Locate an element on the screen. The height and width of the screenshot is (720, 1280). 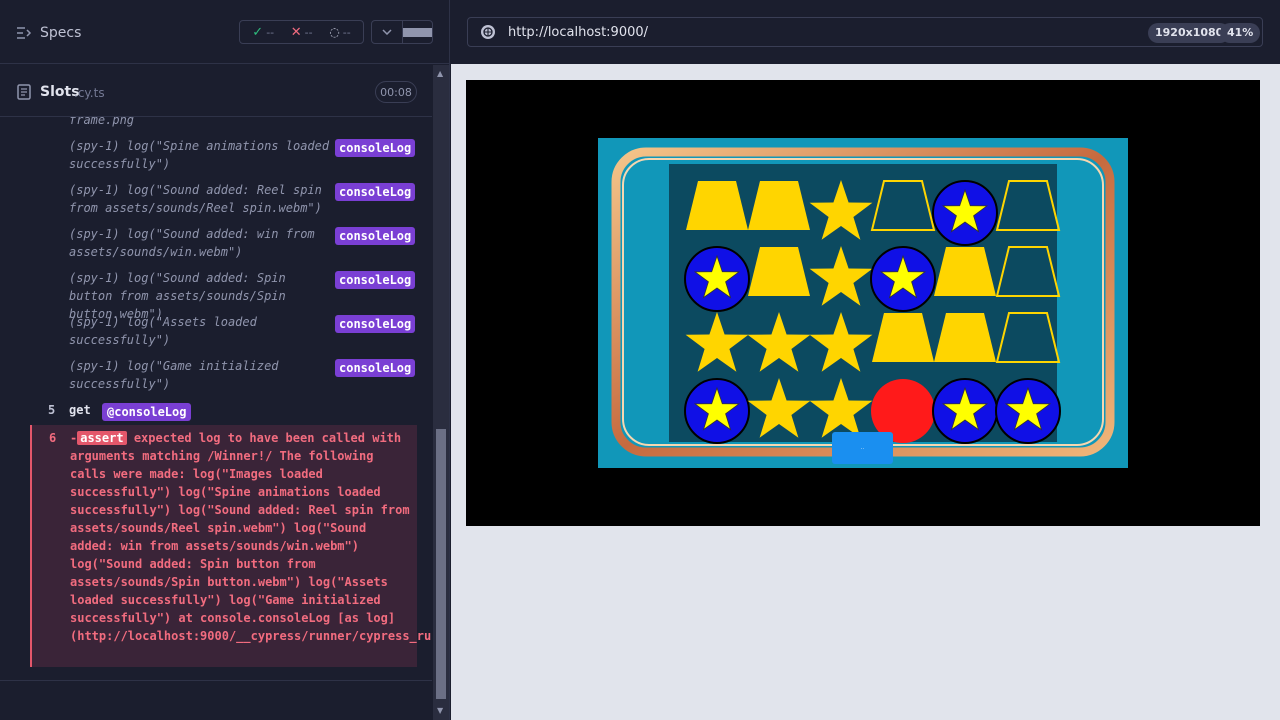
log-fragment: frame.png is located at coordinates (102, 122).